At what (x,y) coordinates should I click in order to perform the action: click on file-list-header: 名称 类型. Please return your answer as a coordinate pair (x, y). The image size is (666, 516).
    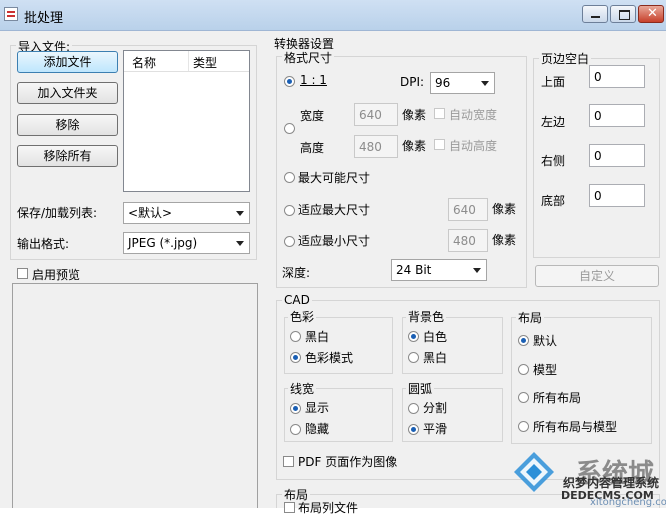
    Looking at the image, I should click on (186, 61).